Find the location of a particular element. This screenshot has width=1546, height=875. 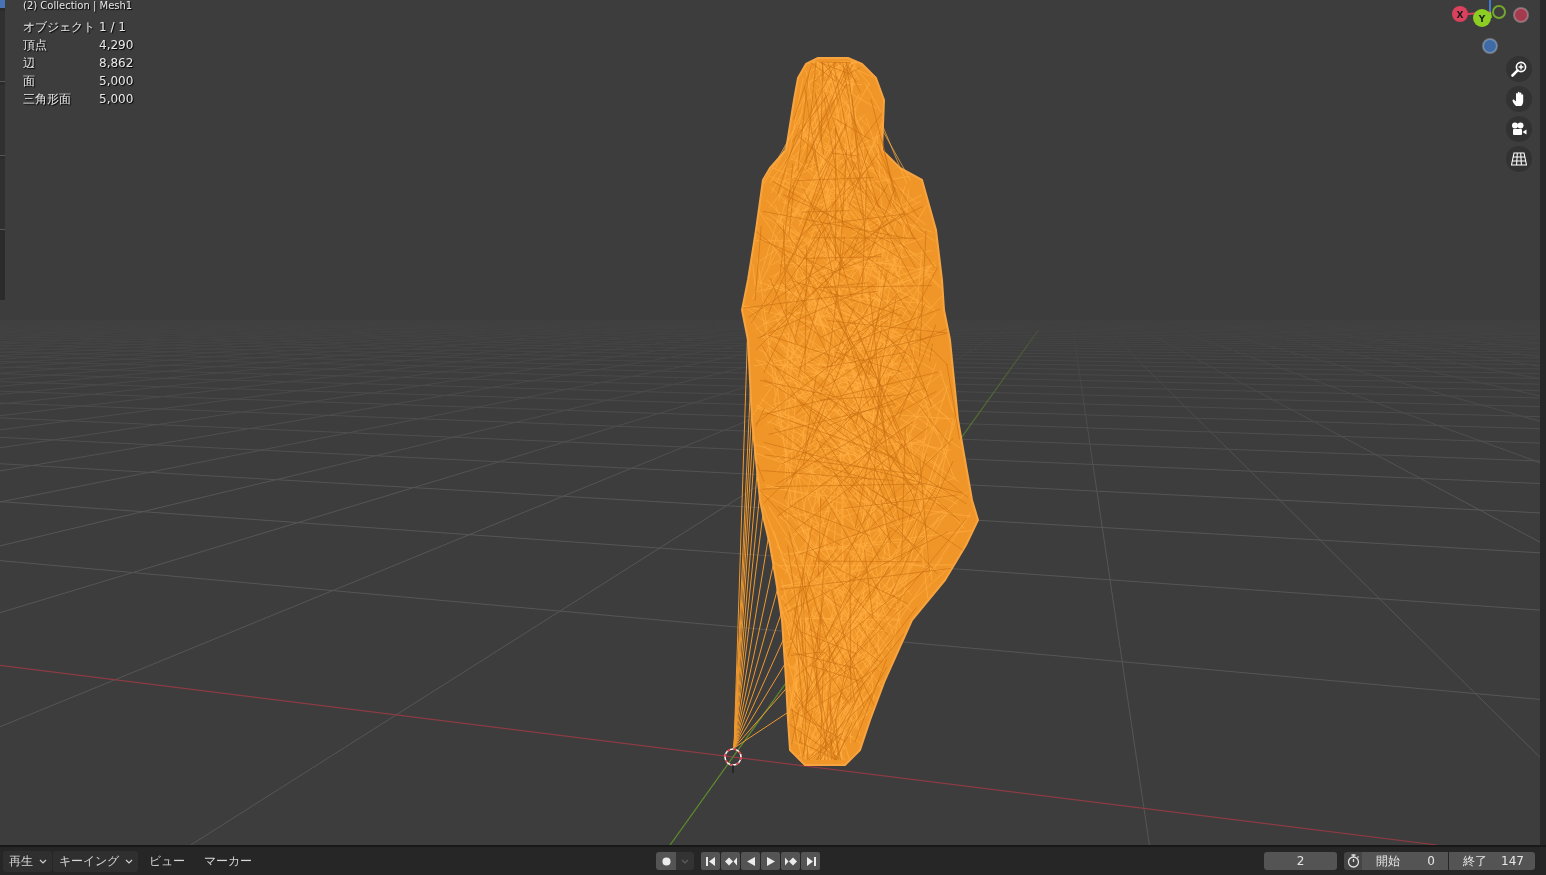

jump-start-button is located at coordinates (710, 861).